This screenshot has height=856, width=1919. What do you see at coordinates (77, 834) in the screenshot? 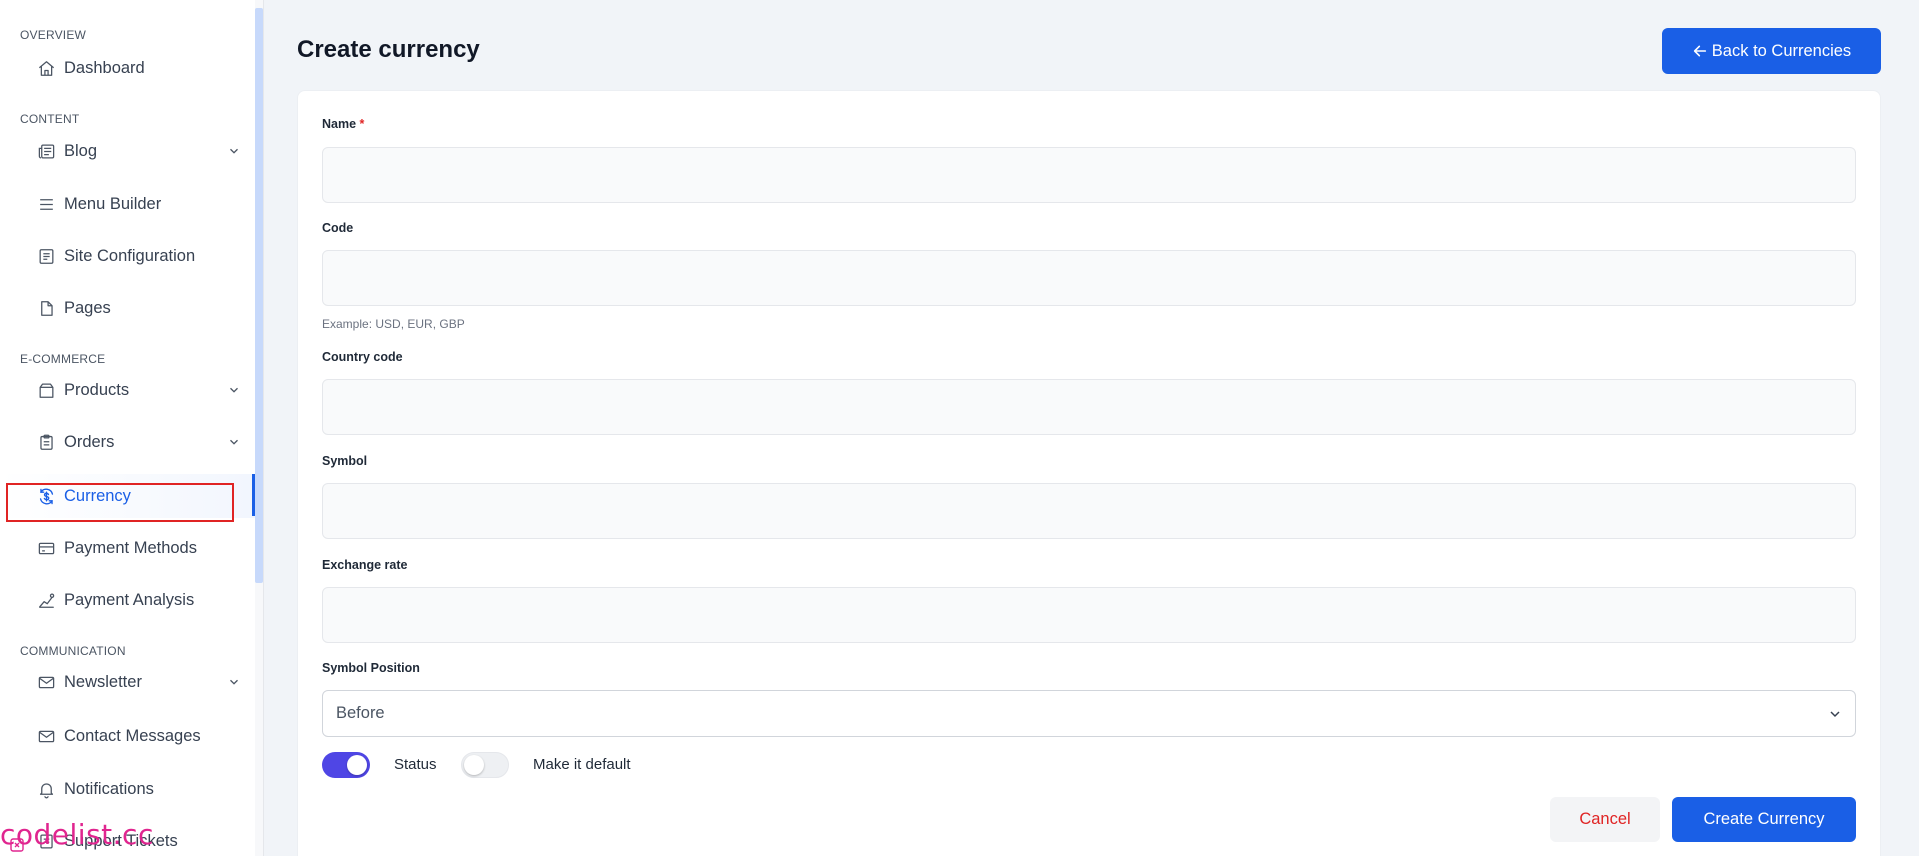
I see `watermark-text: codelist.cc` at bounding box center [77, 834].